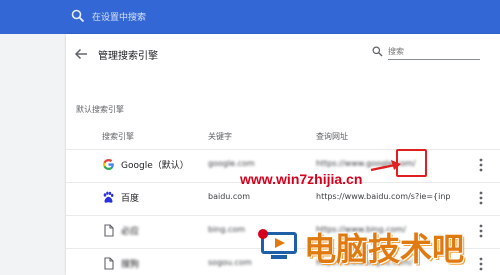 The height and width of the screenshot is (275, 500). What do you see at coordinates (227, 229) in the screenshot?
I see `engine-keyword: bing.com` at bounding box center [227, 229].